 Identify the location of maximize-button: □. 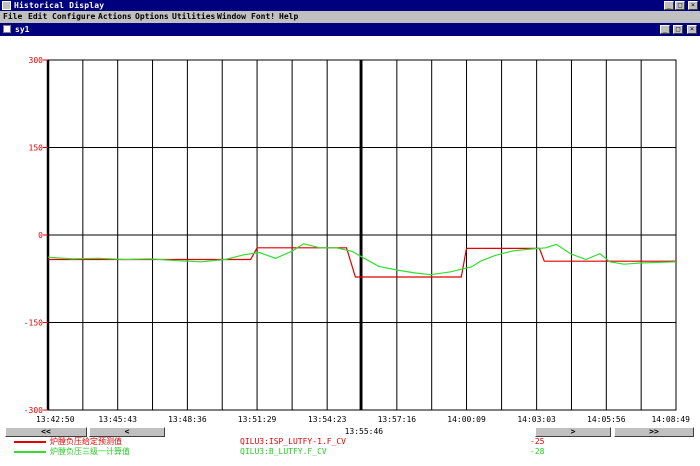
(680, 5).